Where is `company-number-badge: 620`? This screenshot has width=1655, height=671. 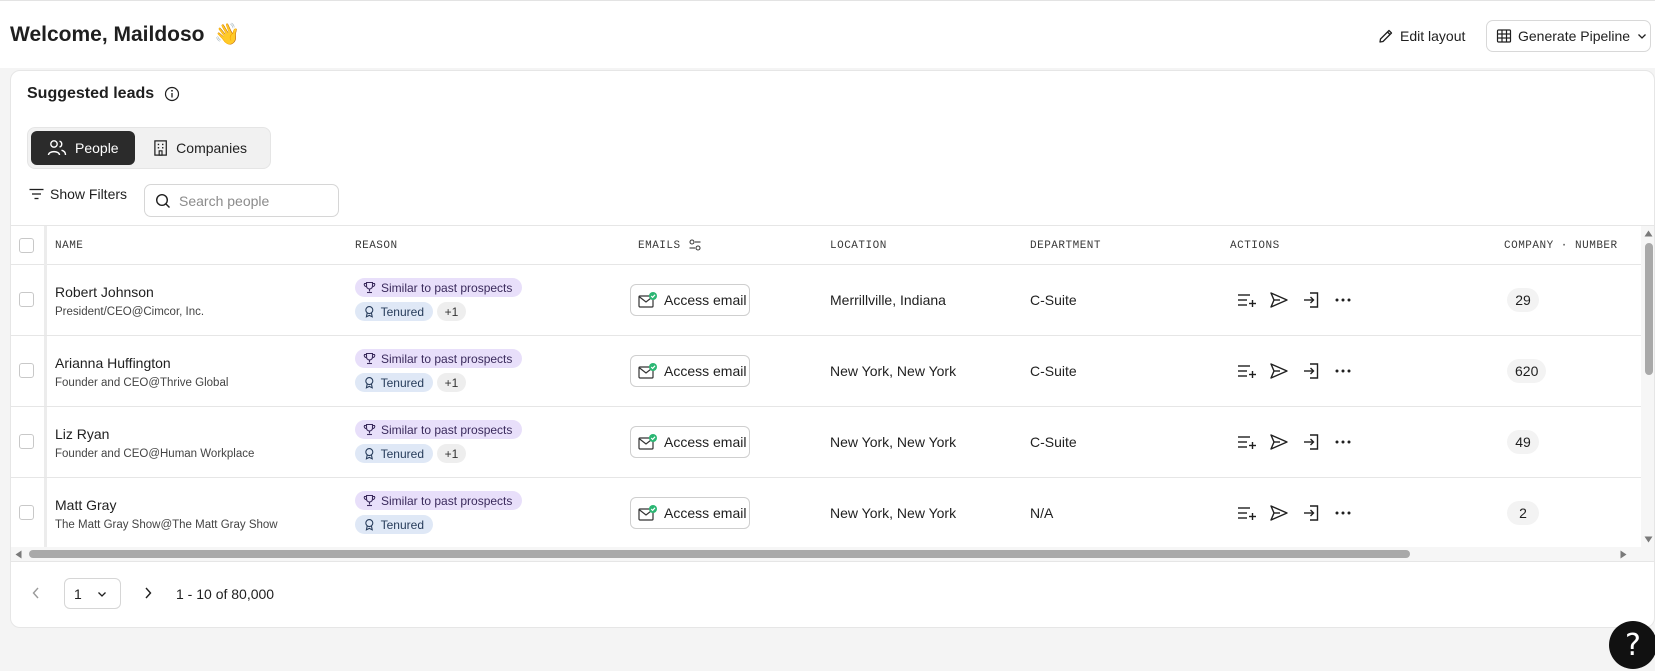
company-number-badge: 620 is located at coordinates (1527, 371).